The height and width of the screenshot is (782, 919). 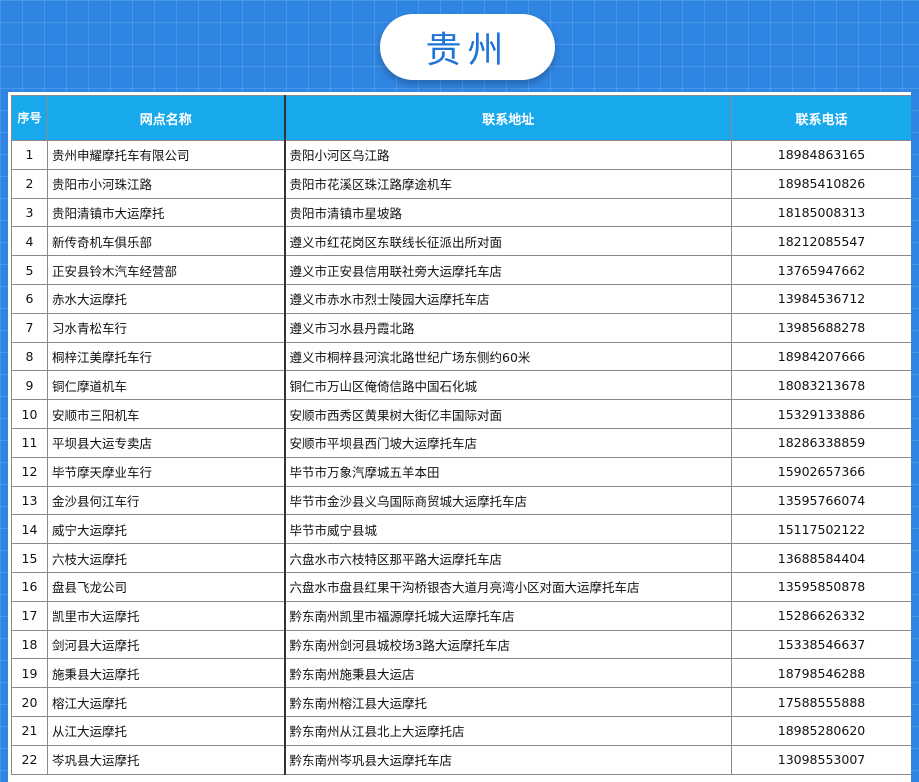 What do you see at coordinates (29, 241) in the screenshot?
I see `cell-seq: 4` at bounding box center [29, 241].